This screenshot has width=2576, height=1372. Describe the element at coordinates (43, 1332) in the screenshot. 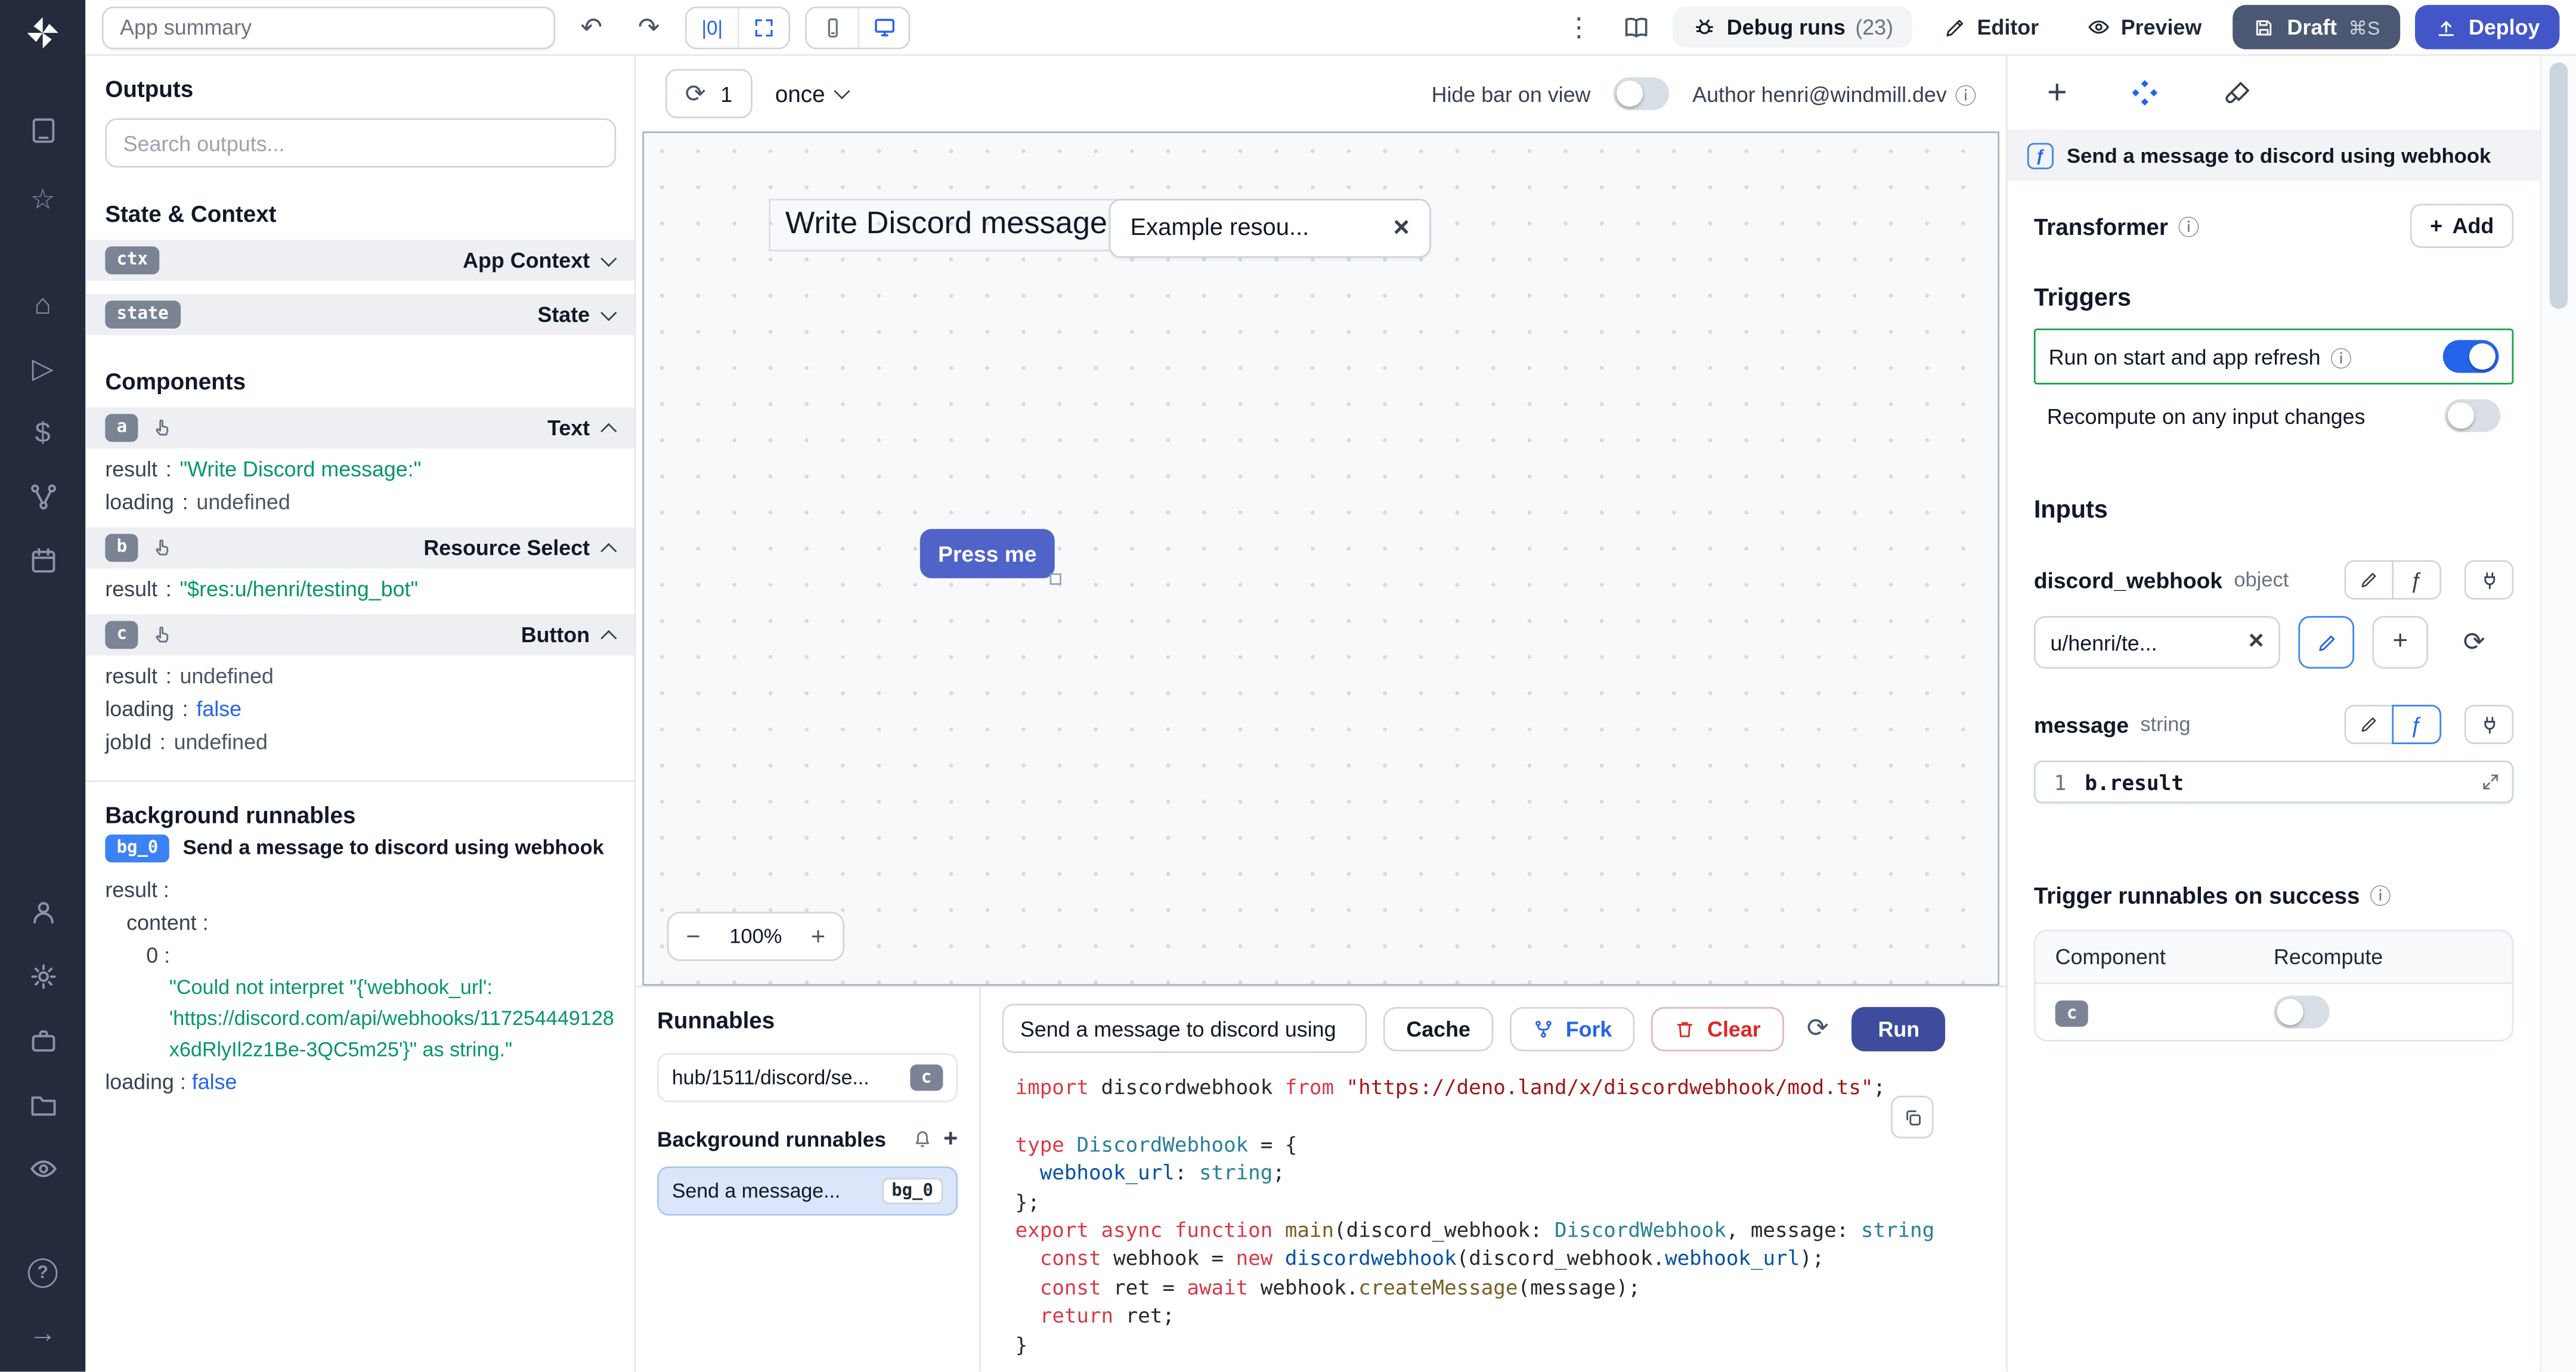

I see `collapse-sidebar-icon: →` at that location.